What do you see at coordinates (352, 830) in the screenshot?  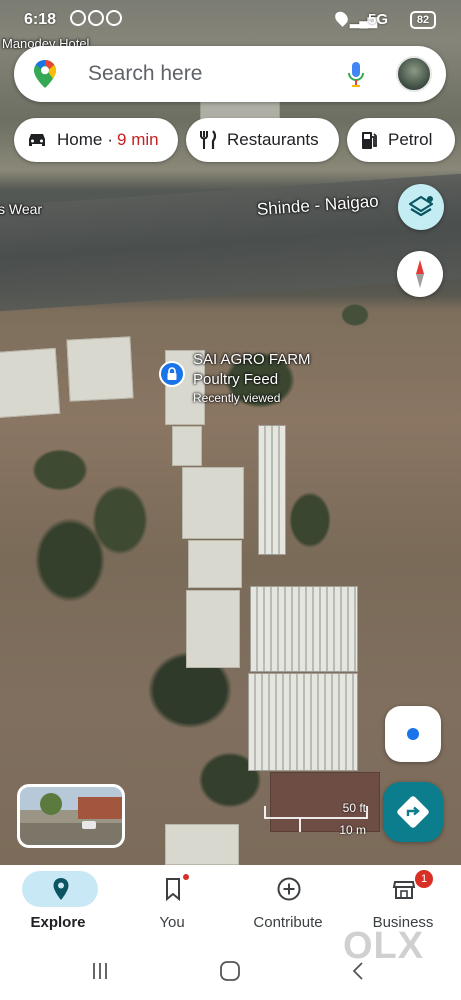 I see `scale-meters: 10 m` at bounding box center [352, 830].